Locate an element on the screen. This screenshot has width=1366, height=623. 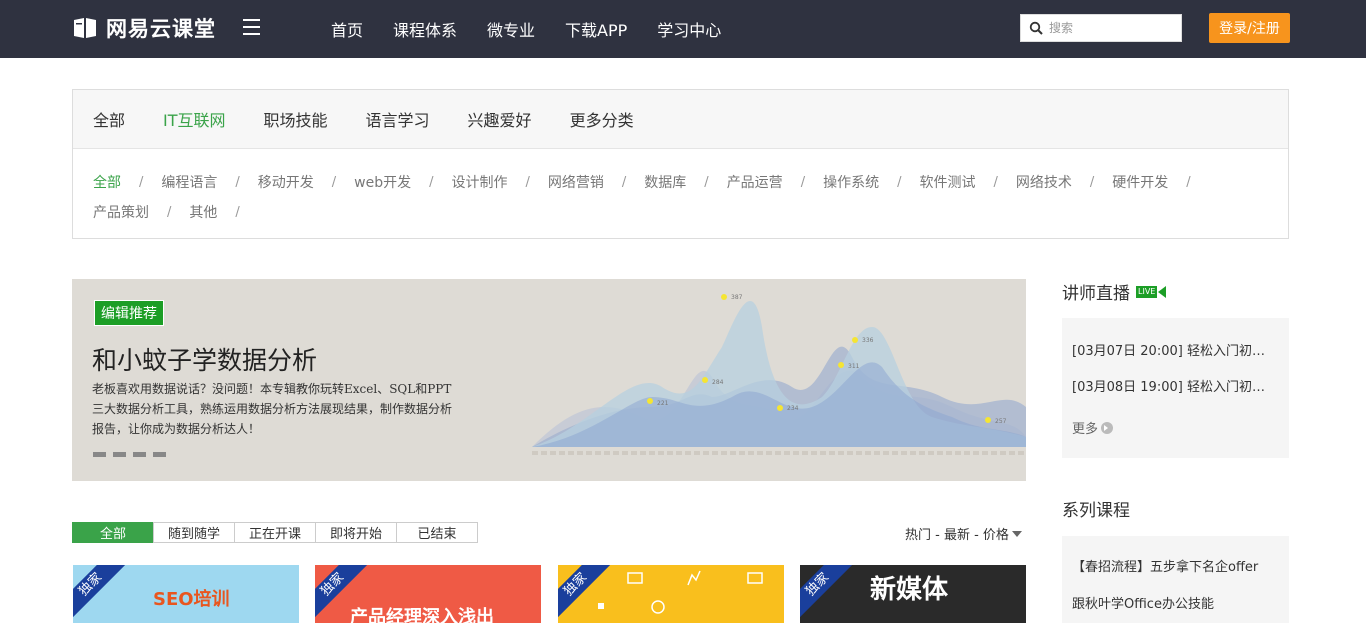
tab-ended: 已结束 is located at coordinates (437, 532).